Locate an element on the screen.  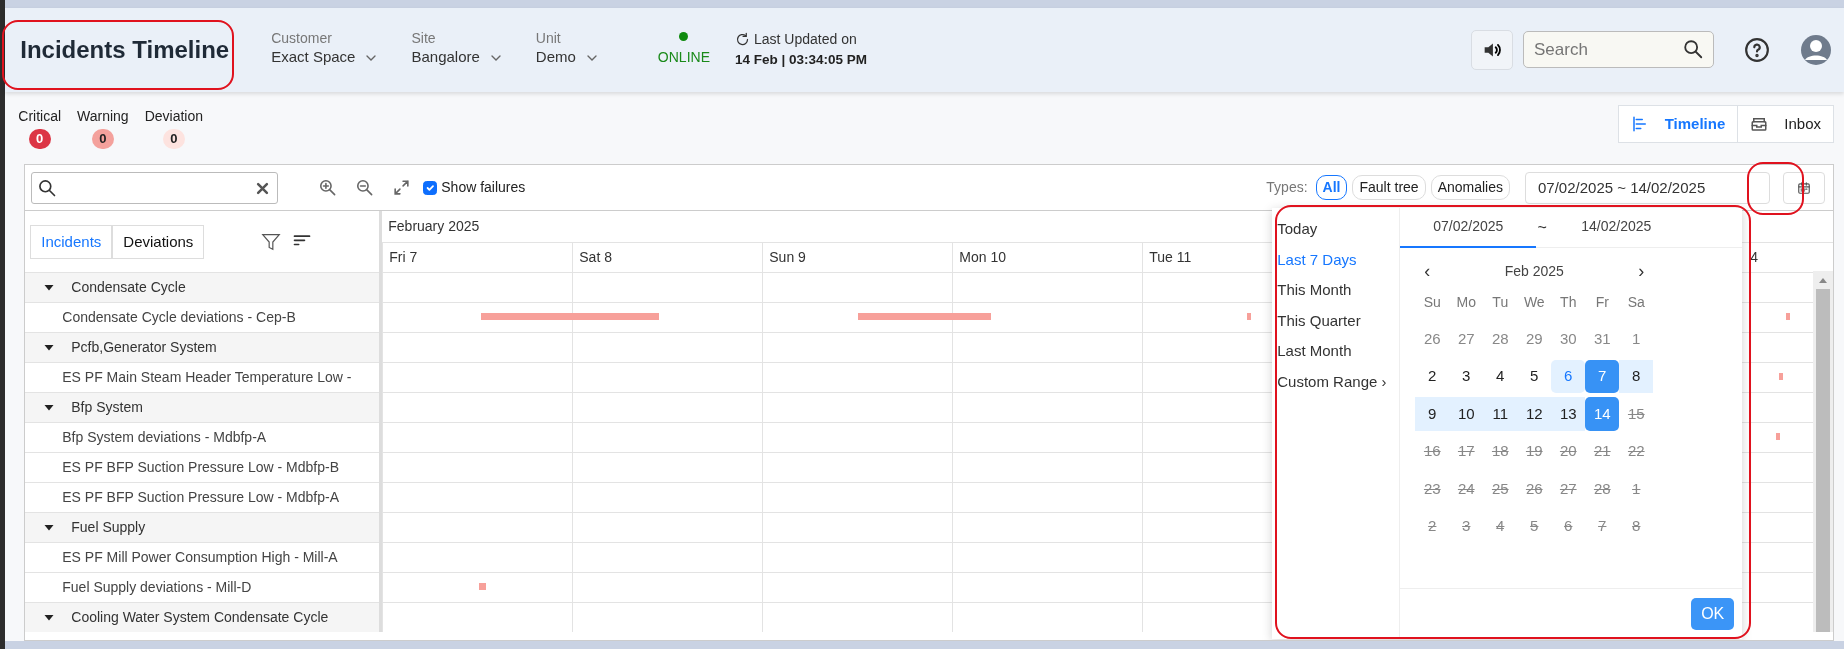
type-filter: Anomalies is located at coordinates (1470, 188).